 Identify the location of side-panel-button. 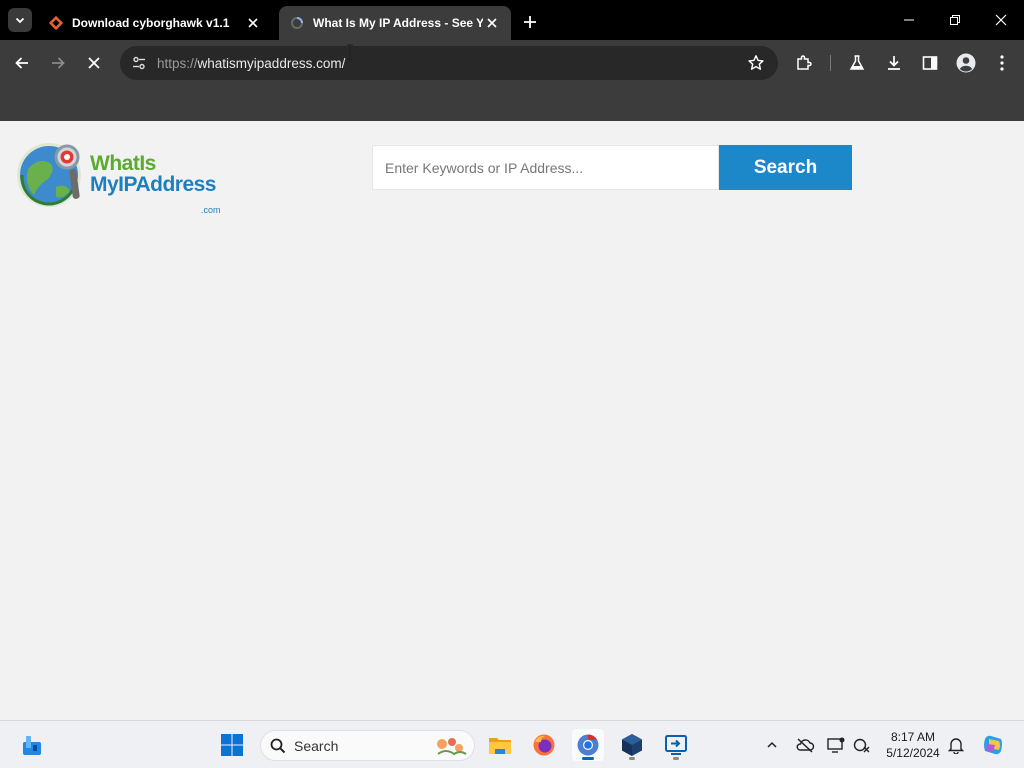
(930, 63).